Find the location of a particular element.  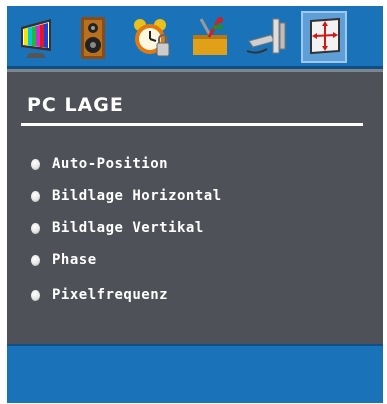

menu-item-pixel-frequency: Pixelfrequenz is located at coordinates (124, 295).